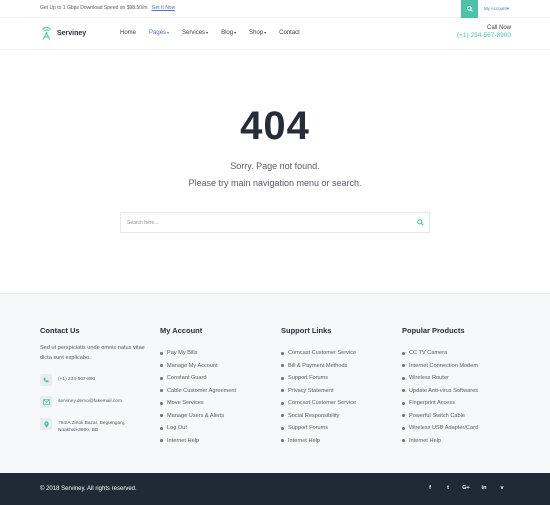  I want to click on footer-link: Bill & Payment Methods, so click(318, 366).